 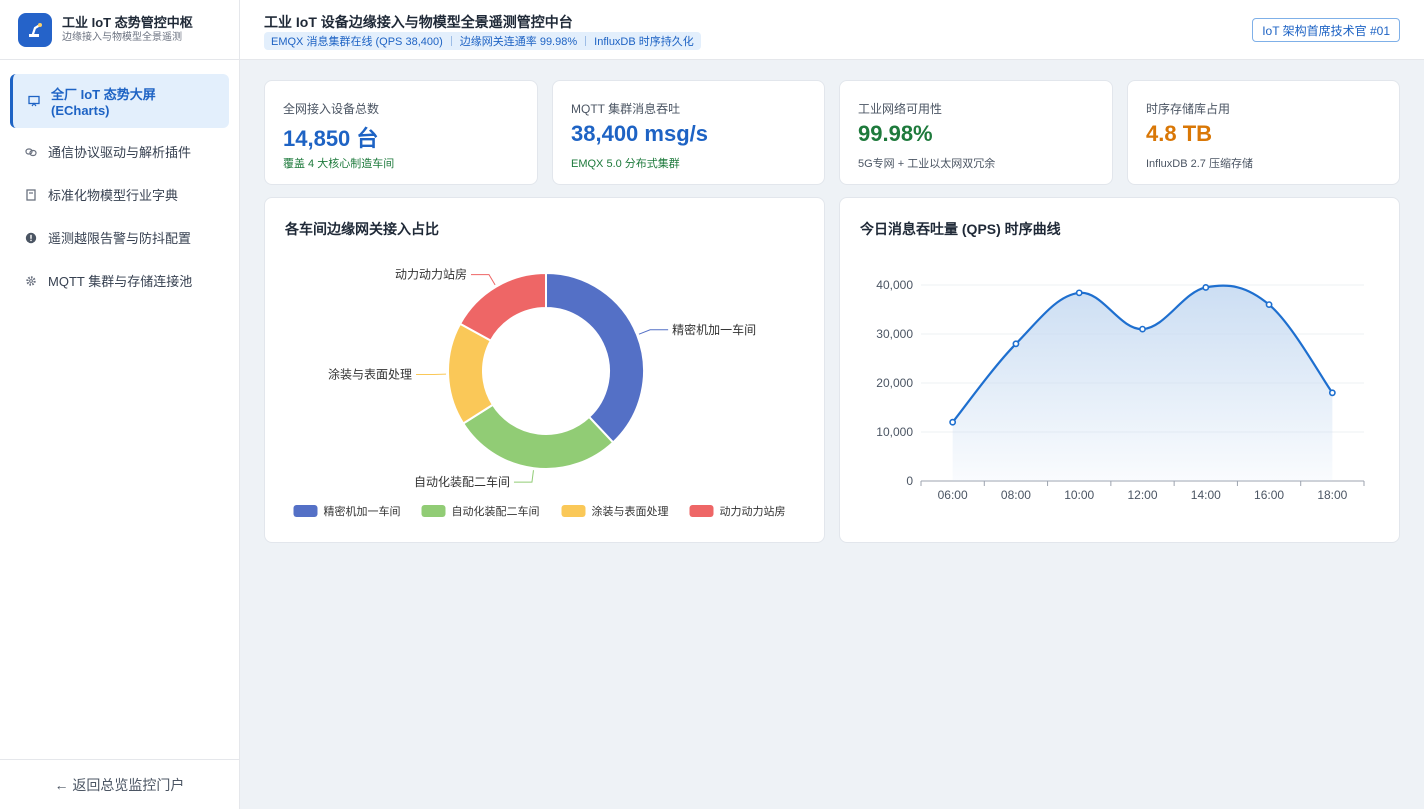 I want to click on x-tick-label: 18:00, so click(x=1332, y=495).